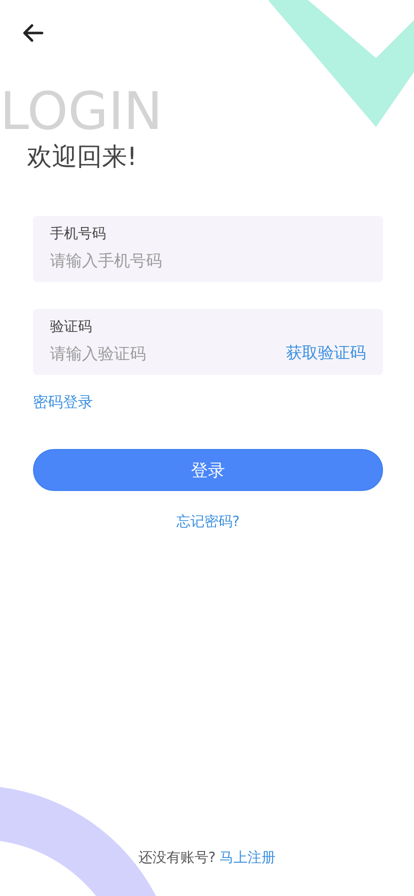 This screenshot has height=896, width=414. What do you see at coordinates (208, 522) in the screenshot?
I see `forgot-password-link: 忘记密码?` at bounding box center [208, 522].